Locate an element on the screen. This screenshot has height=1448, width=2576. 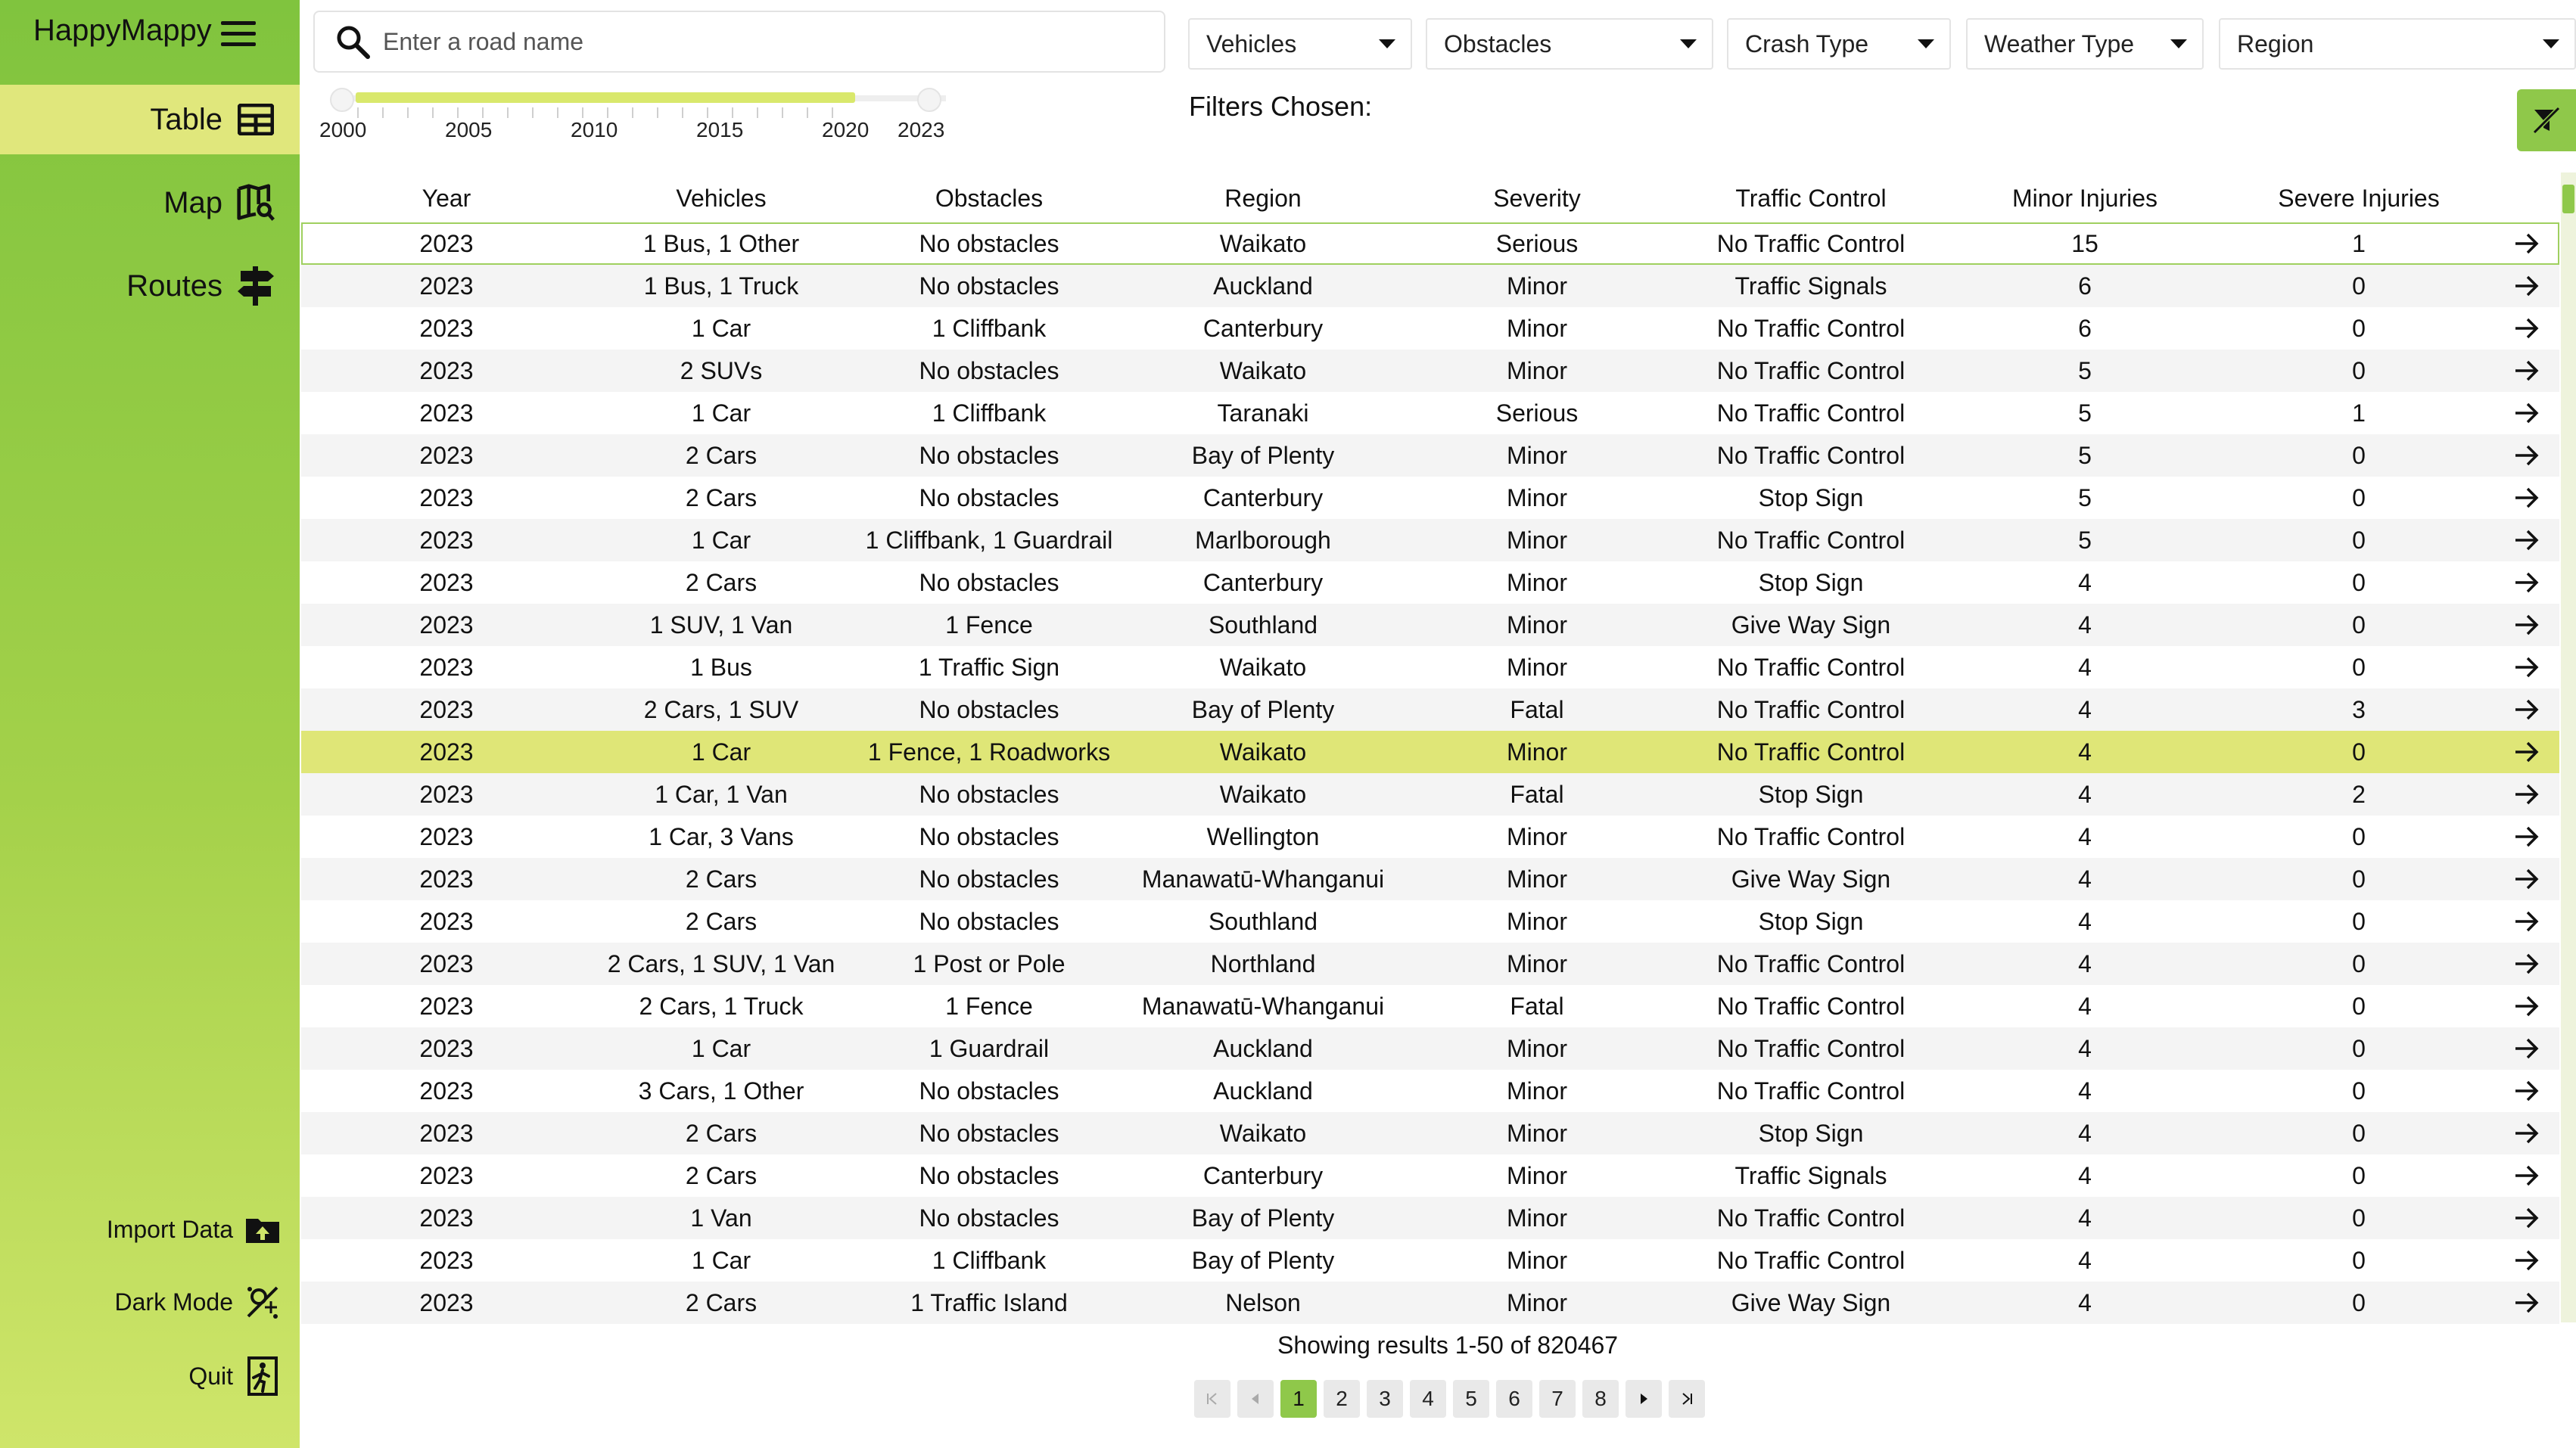
col-severity: Minor is located at coordinates (1536, 879).